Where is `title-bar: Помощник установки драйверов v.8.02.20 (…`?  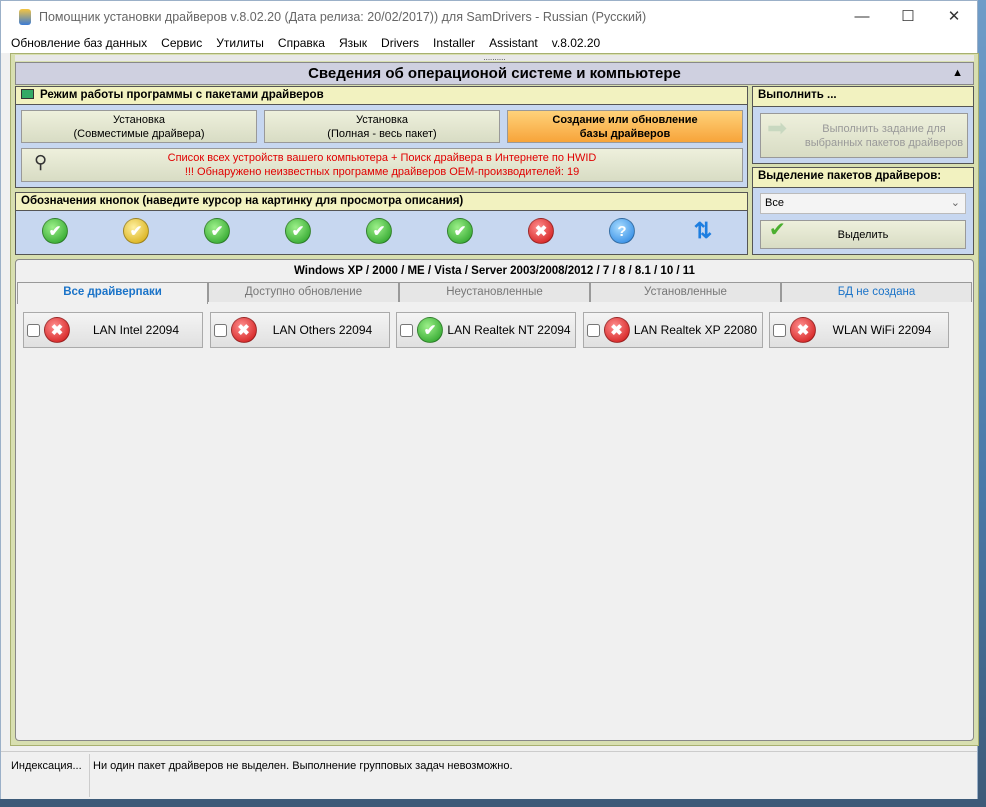 title-bar: Помощник установки драйверов v.8.02.20 (… is located at coordinates (489, 17).